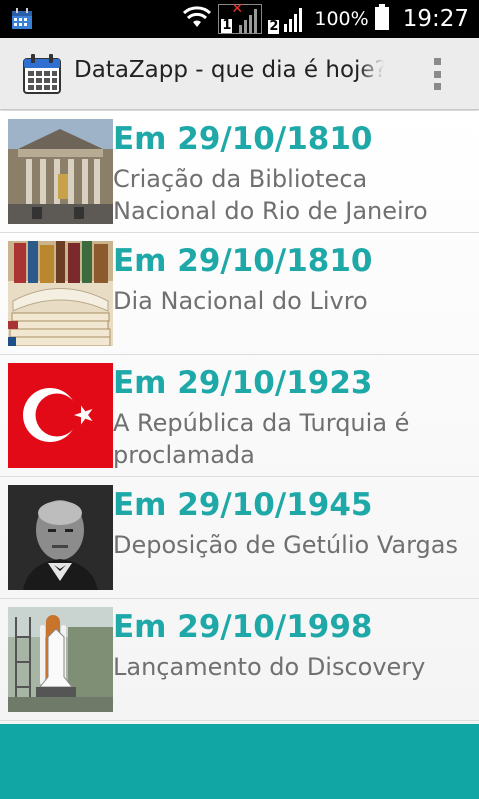 This screenshot has width=479, height=799. Describe the element at coordinates (22, 19) in the screenshot. I see `calendar-notification-icon` at that location.